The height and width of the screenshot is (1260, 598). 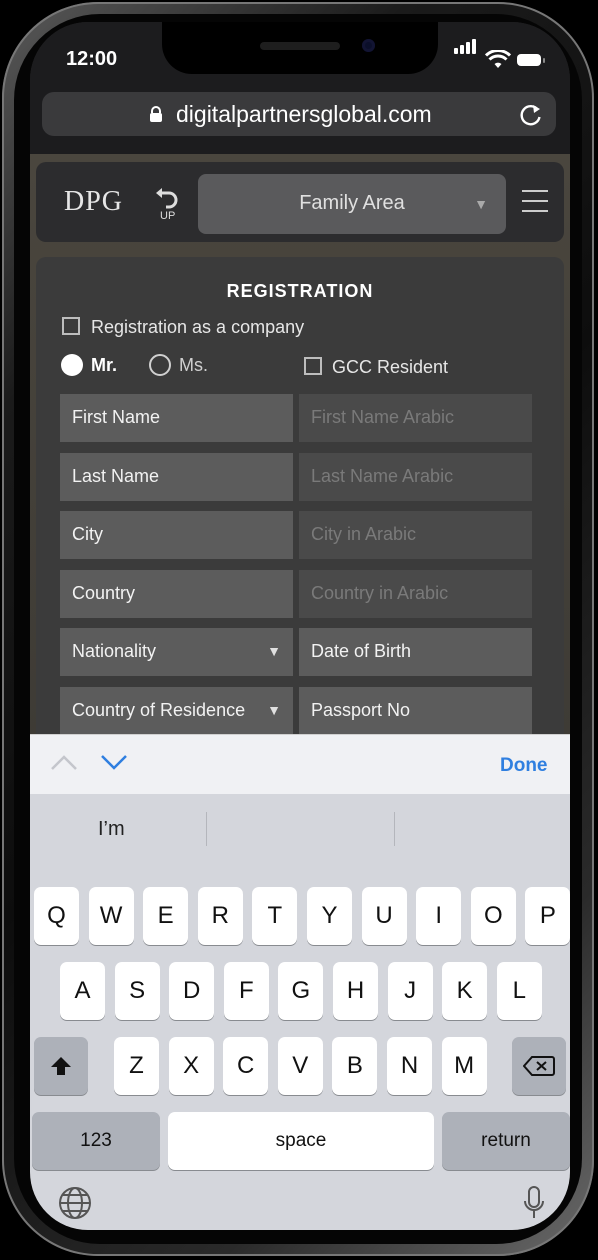 I want to click on key-d: D, so click(x=192, y=991).